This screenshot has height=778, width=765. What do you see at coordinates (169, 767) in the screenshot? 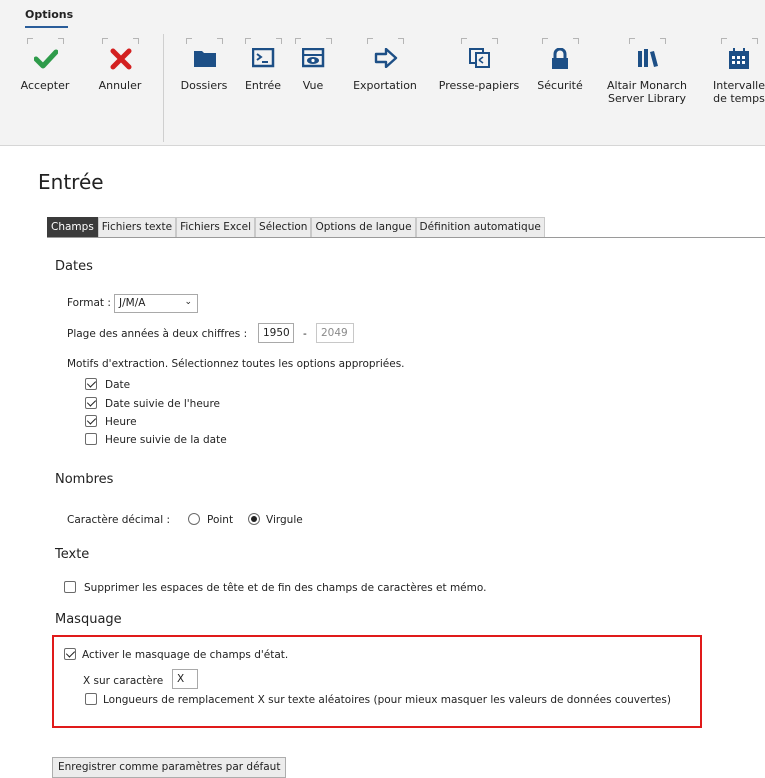
I see `save-as-default-button: Enregistrer comme paramètres par défaut` at bounding box center [169, 767].